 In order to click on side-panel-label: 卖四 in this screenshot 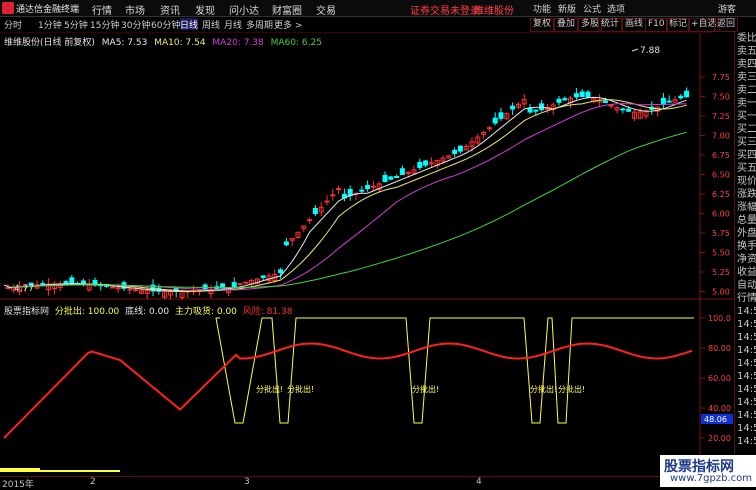, I will do `click(746, 64)`.